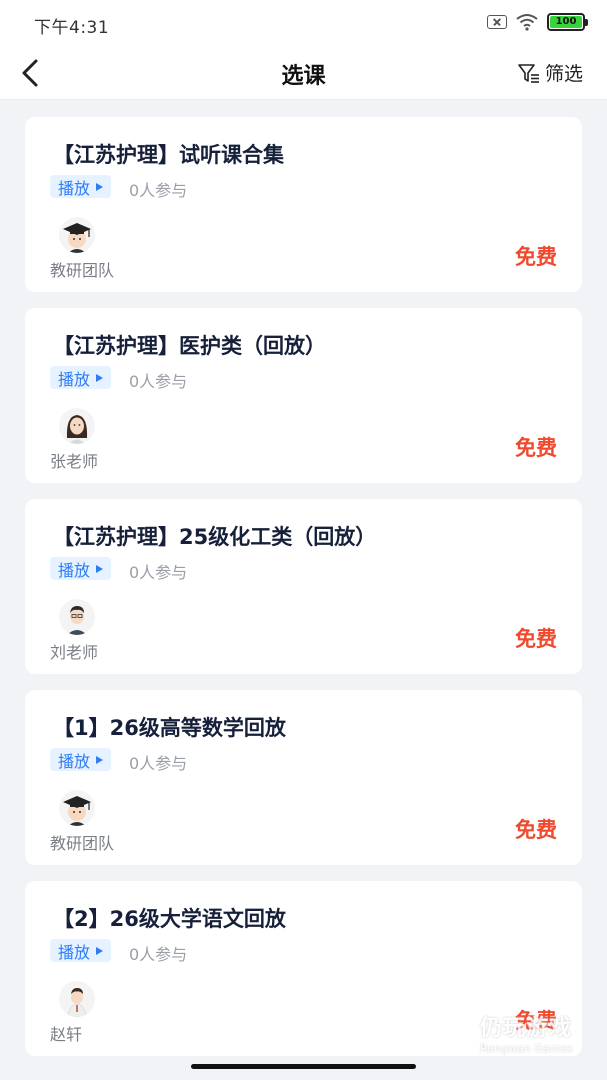  I want to click on status-time: 下午4:31, so click(72, 28).